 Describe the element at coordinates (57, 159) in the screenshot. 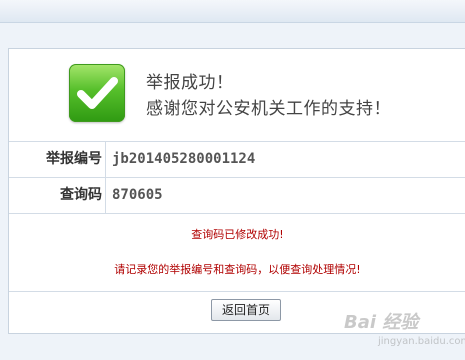

I see `report-number-label: 举报编号` at that location.